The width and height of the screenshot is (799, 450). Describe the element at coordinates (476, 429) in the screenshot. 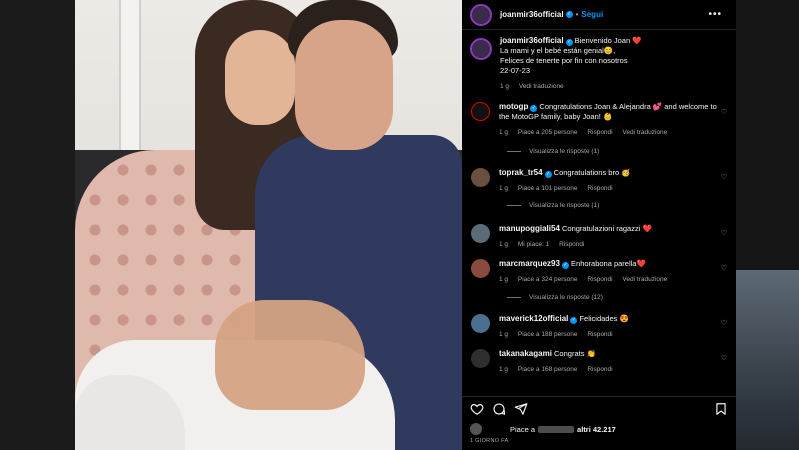

I see `liker-avatar` at that location.